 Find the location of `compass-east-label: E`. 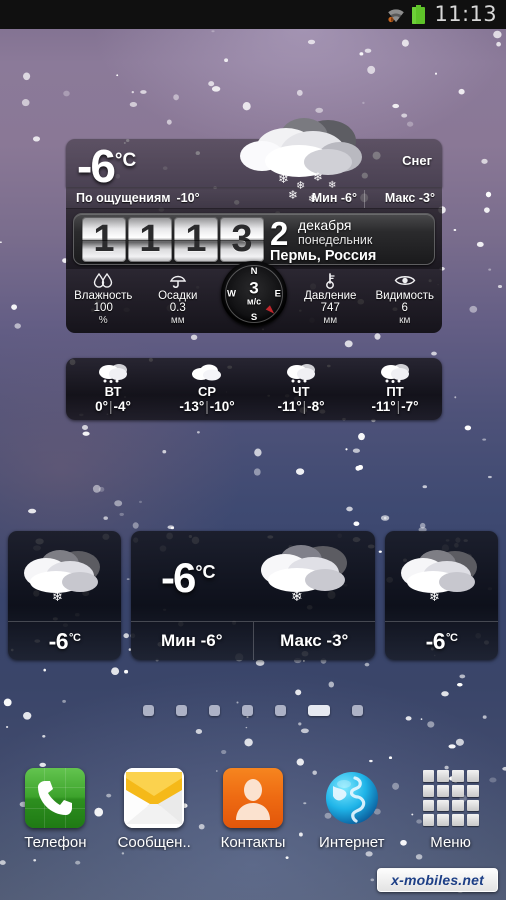

compass-east-label: E is located at coordinates (277, 294).